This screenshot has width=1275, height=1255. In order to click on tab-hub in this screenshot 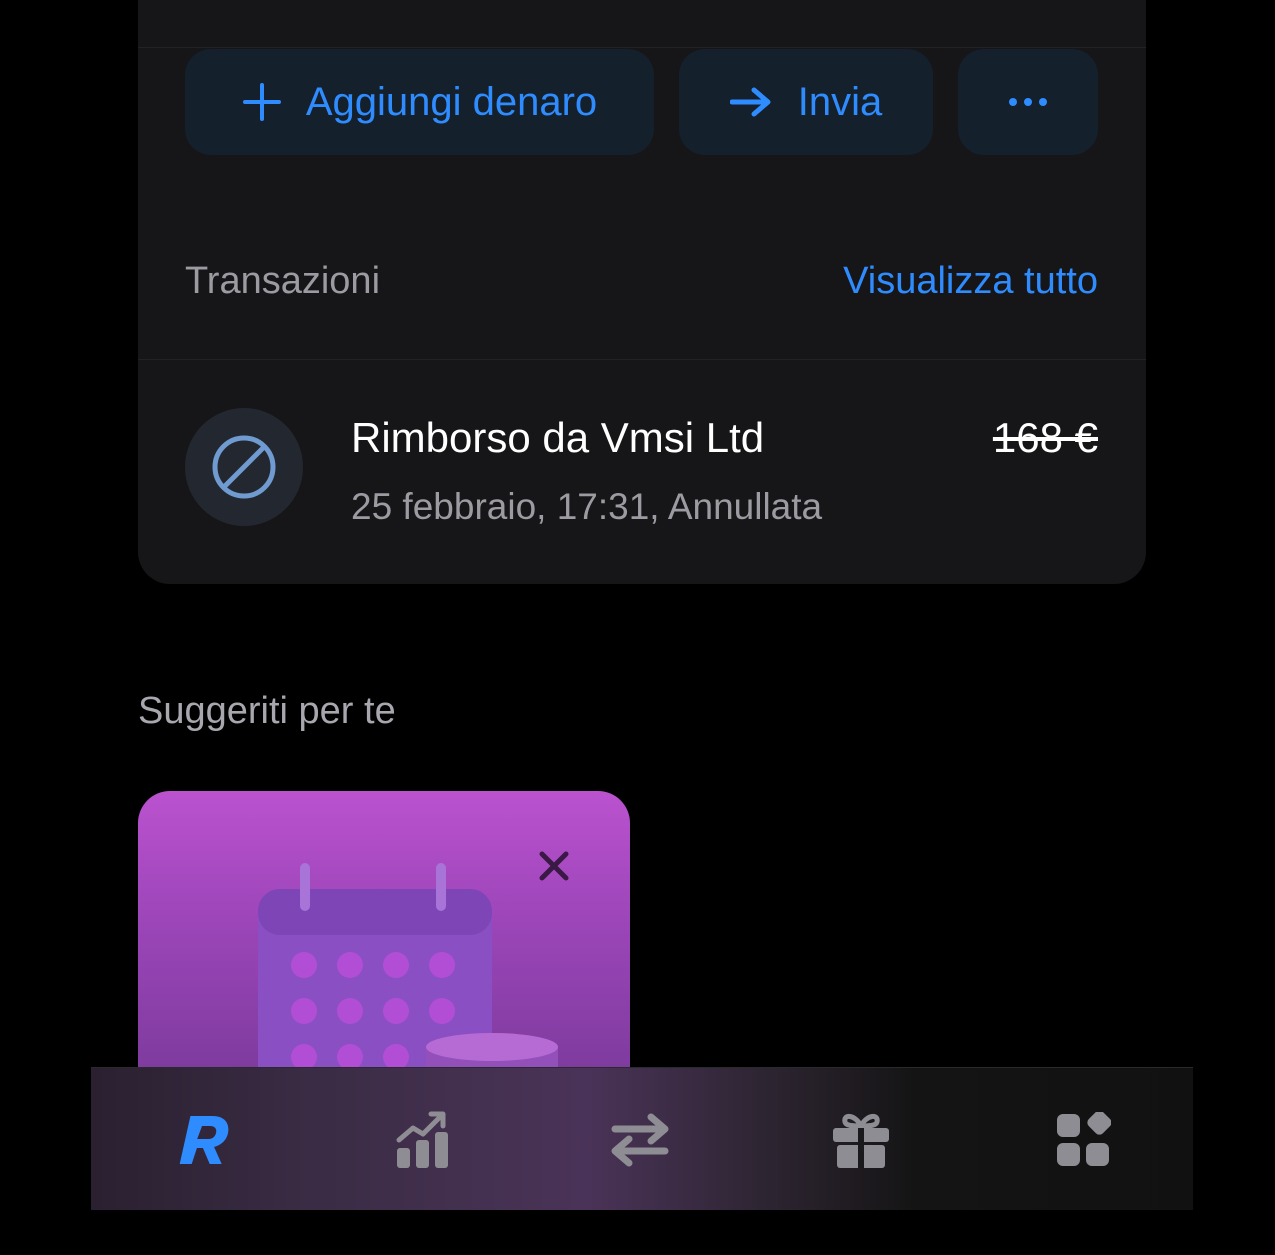, I will do `click(1083, 1139)`.